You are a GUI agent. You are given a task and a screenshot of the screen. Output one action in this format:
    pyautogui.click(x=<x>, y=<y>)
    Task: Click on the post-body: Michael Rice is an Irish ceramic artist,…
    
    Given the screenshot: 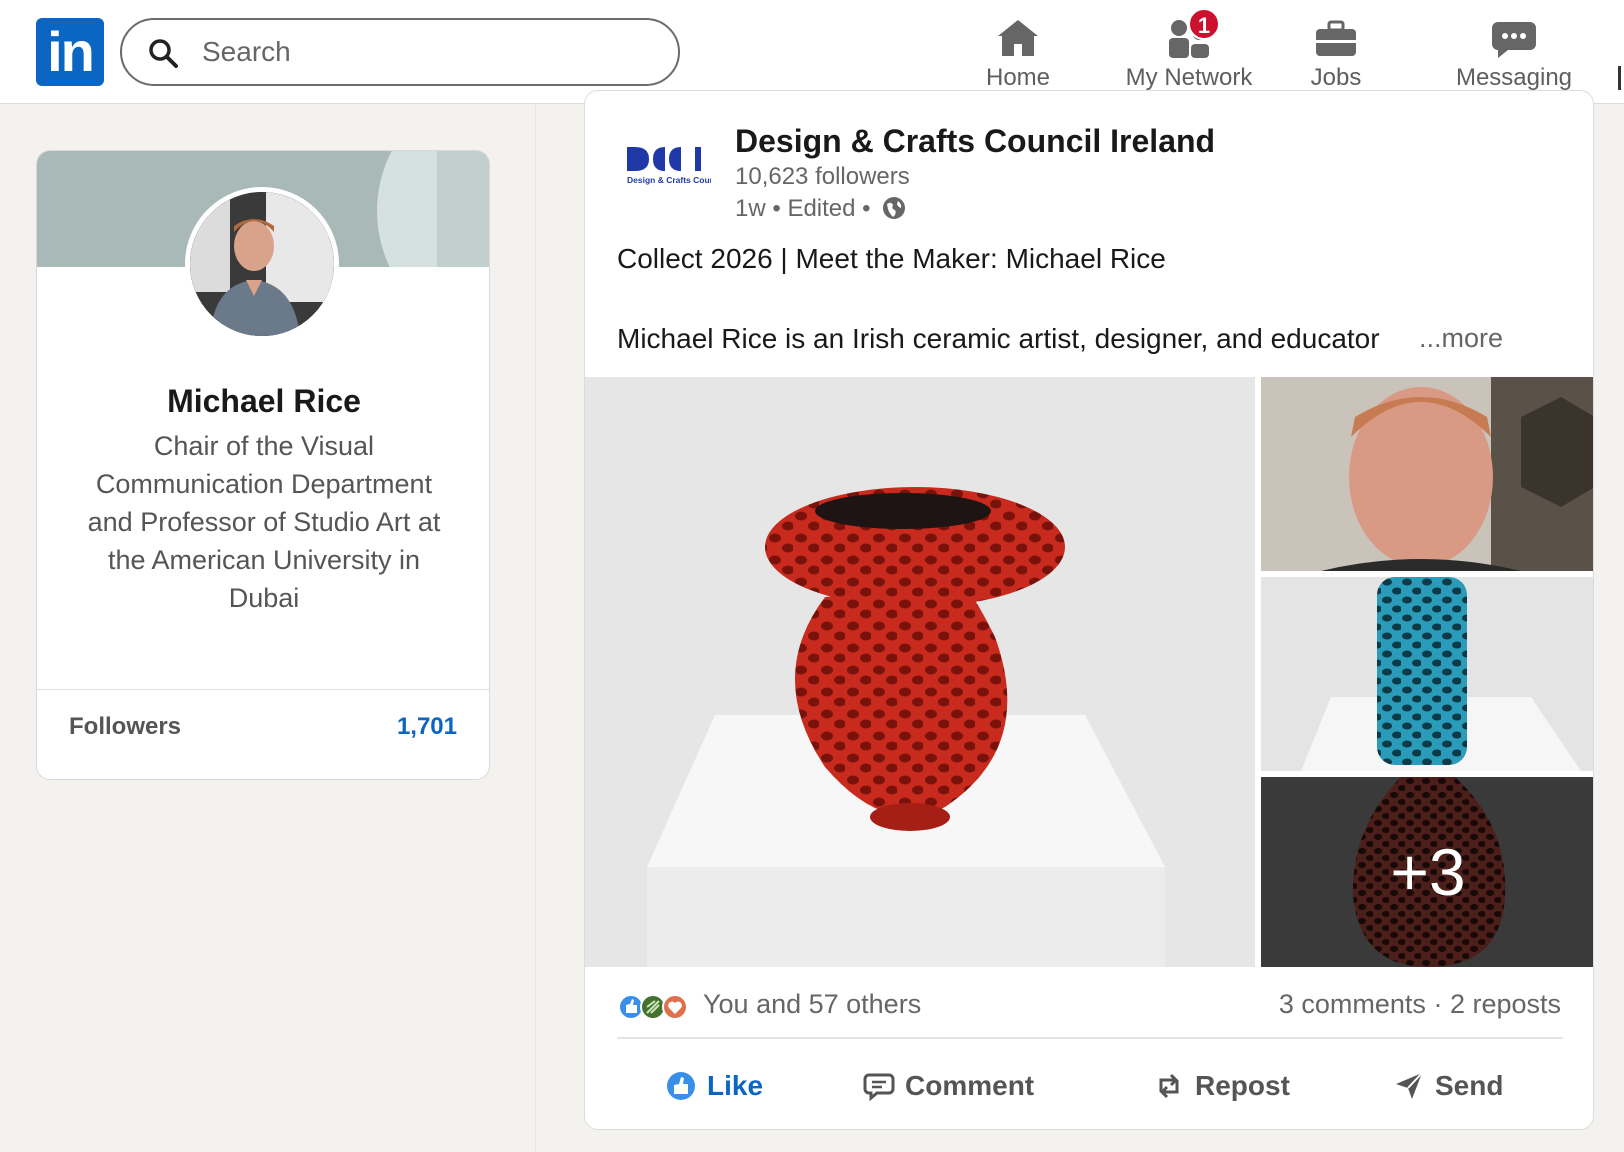 What is the action you would take?
    pyautogui.click(x=998, y=338)
    